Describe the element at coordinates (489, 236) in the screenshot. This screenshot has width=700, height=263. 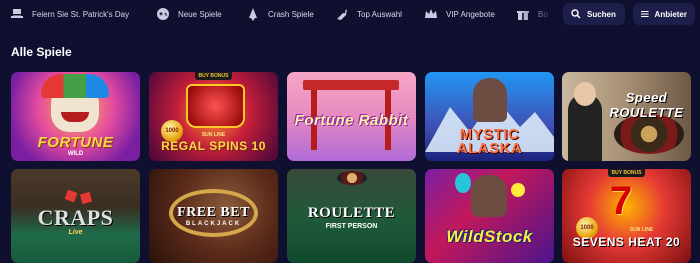
I see `game-title: WildStock` at that location.